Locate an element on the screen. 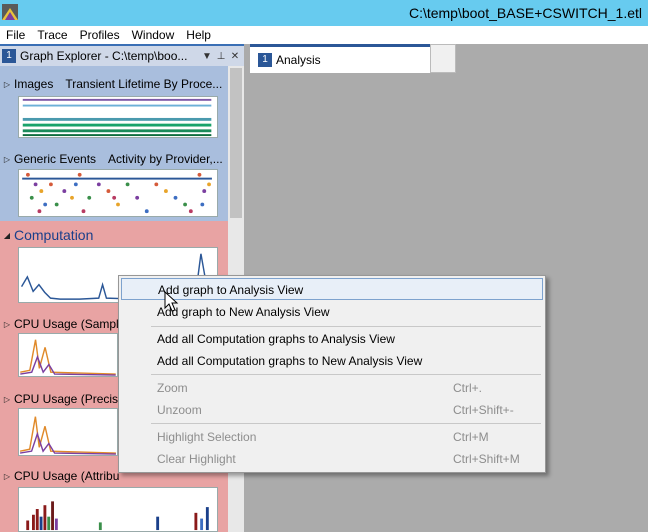 The width and height of the screenshot is (648, 532). section-label: CPU Usage (Precise is located at coordinates (69, 399).